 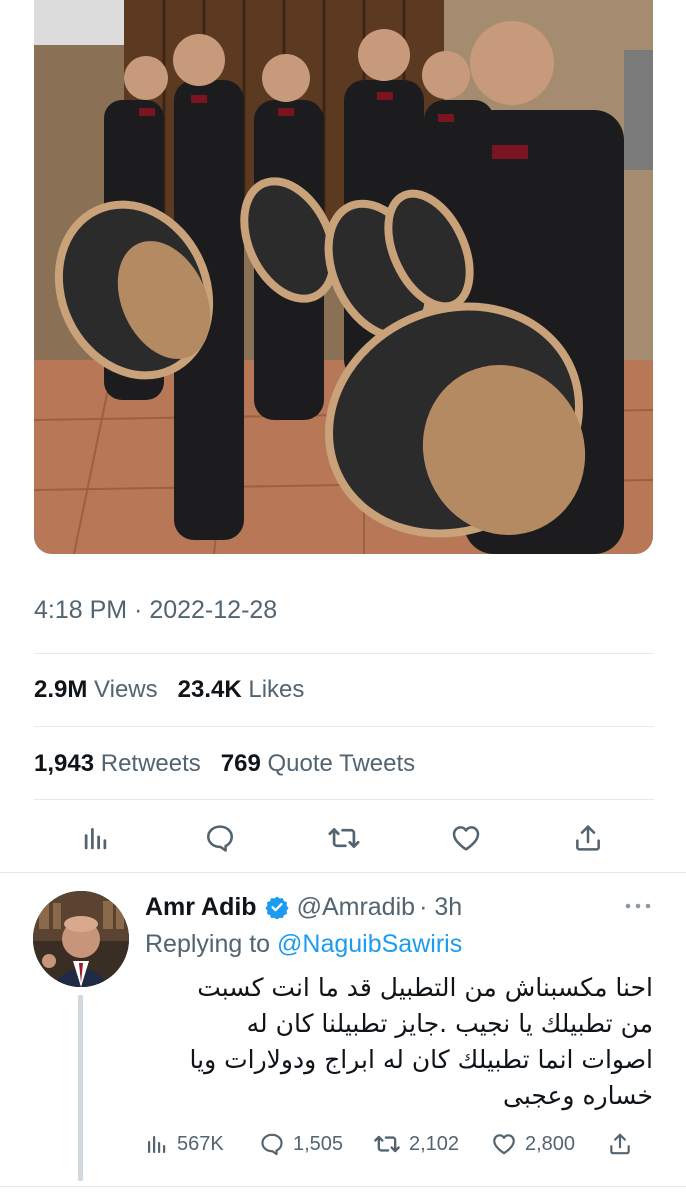 I want to click on likes-count: 23.4K, so click(x=209, y=689).